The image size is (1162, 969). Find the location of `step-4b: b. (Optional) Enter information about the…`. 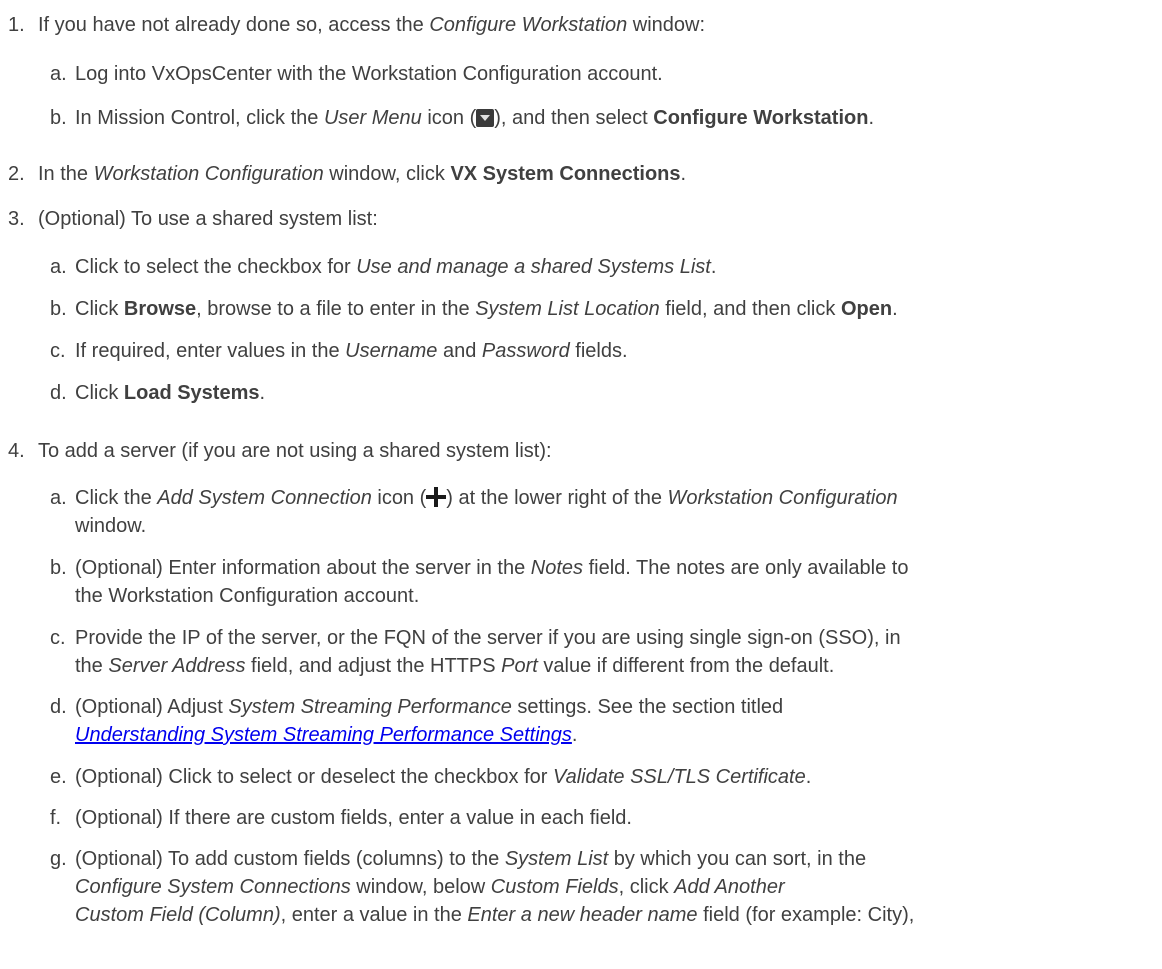

step-4b: b. (Optional) Enter information about the… is located at coordinates (479, 582).